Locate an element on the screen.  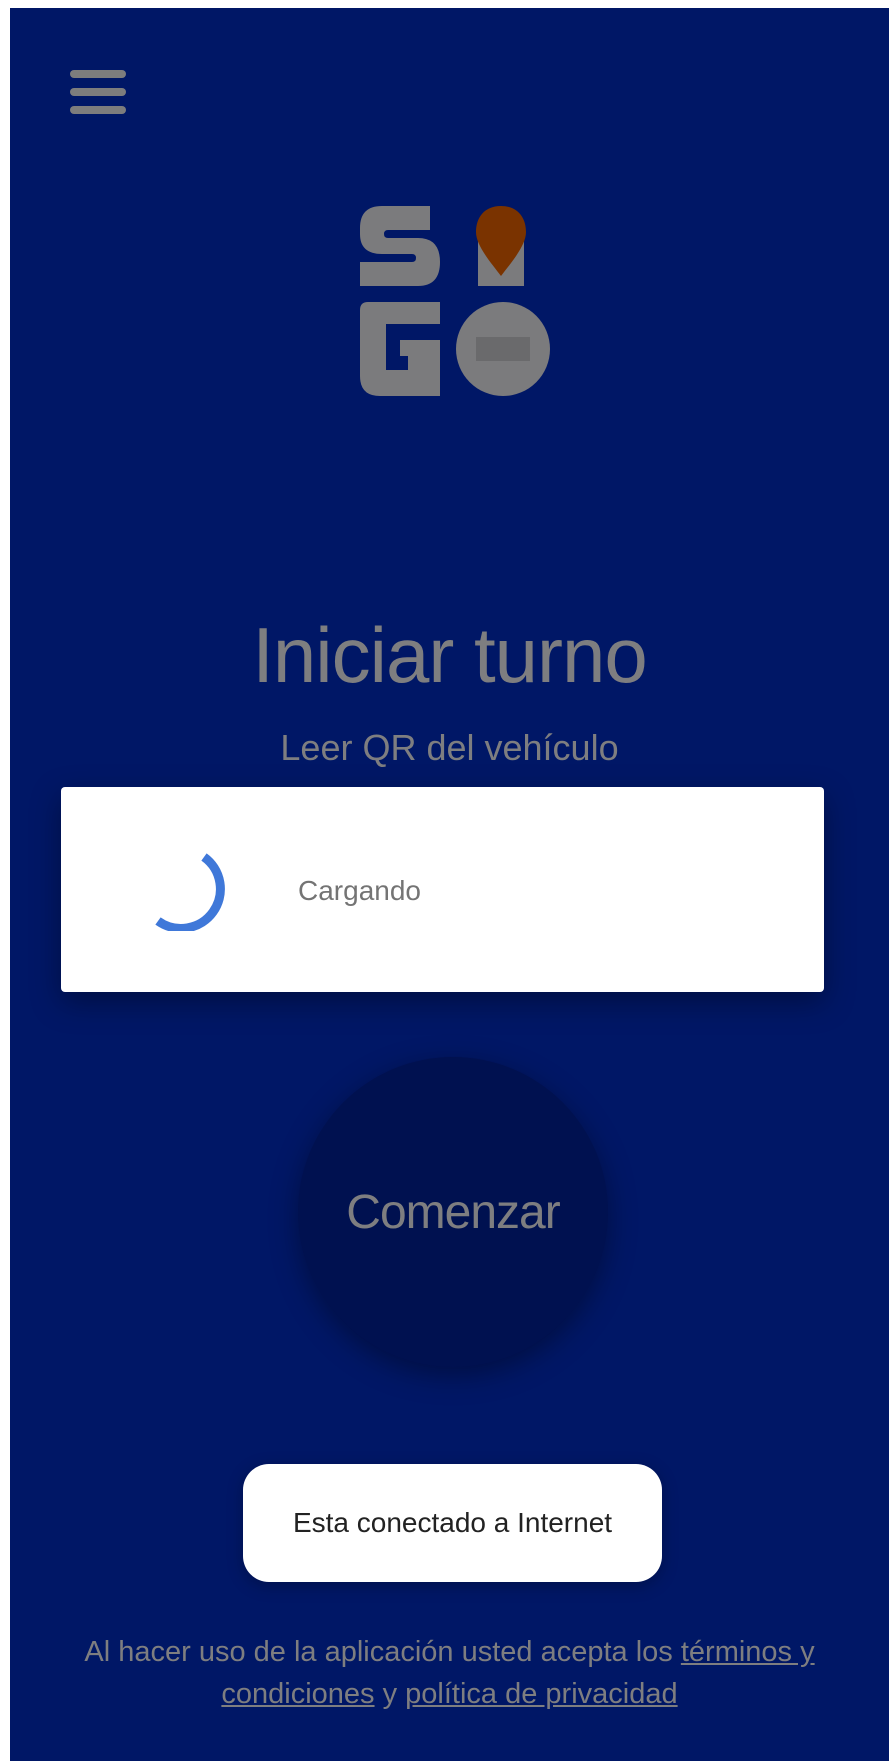
legal-connector: y is located at coordinates (390, 1694).